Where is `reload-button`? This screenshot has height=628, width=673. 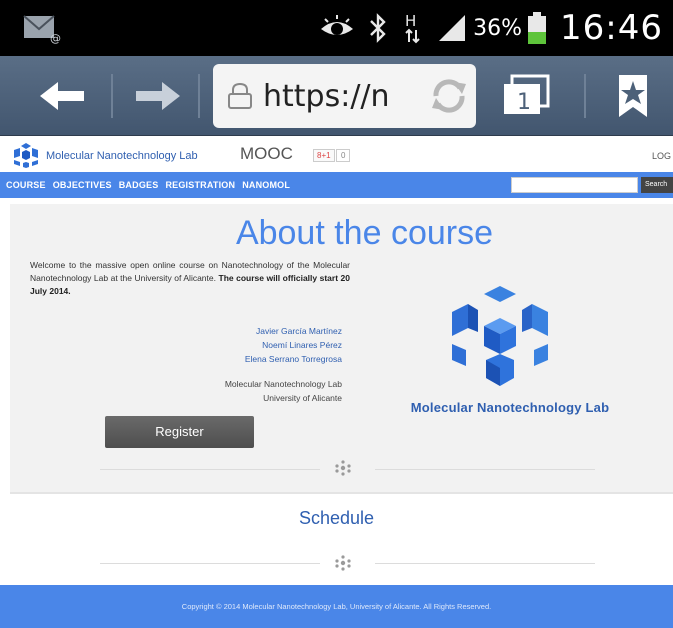 reload-button is located at coordinates (449, 98).